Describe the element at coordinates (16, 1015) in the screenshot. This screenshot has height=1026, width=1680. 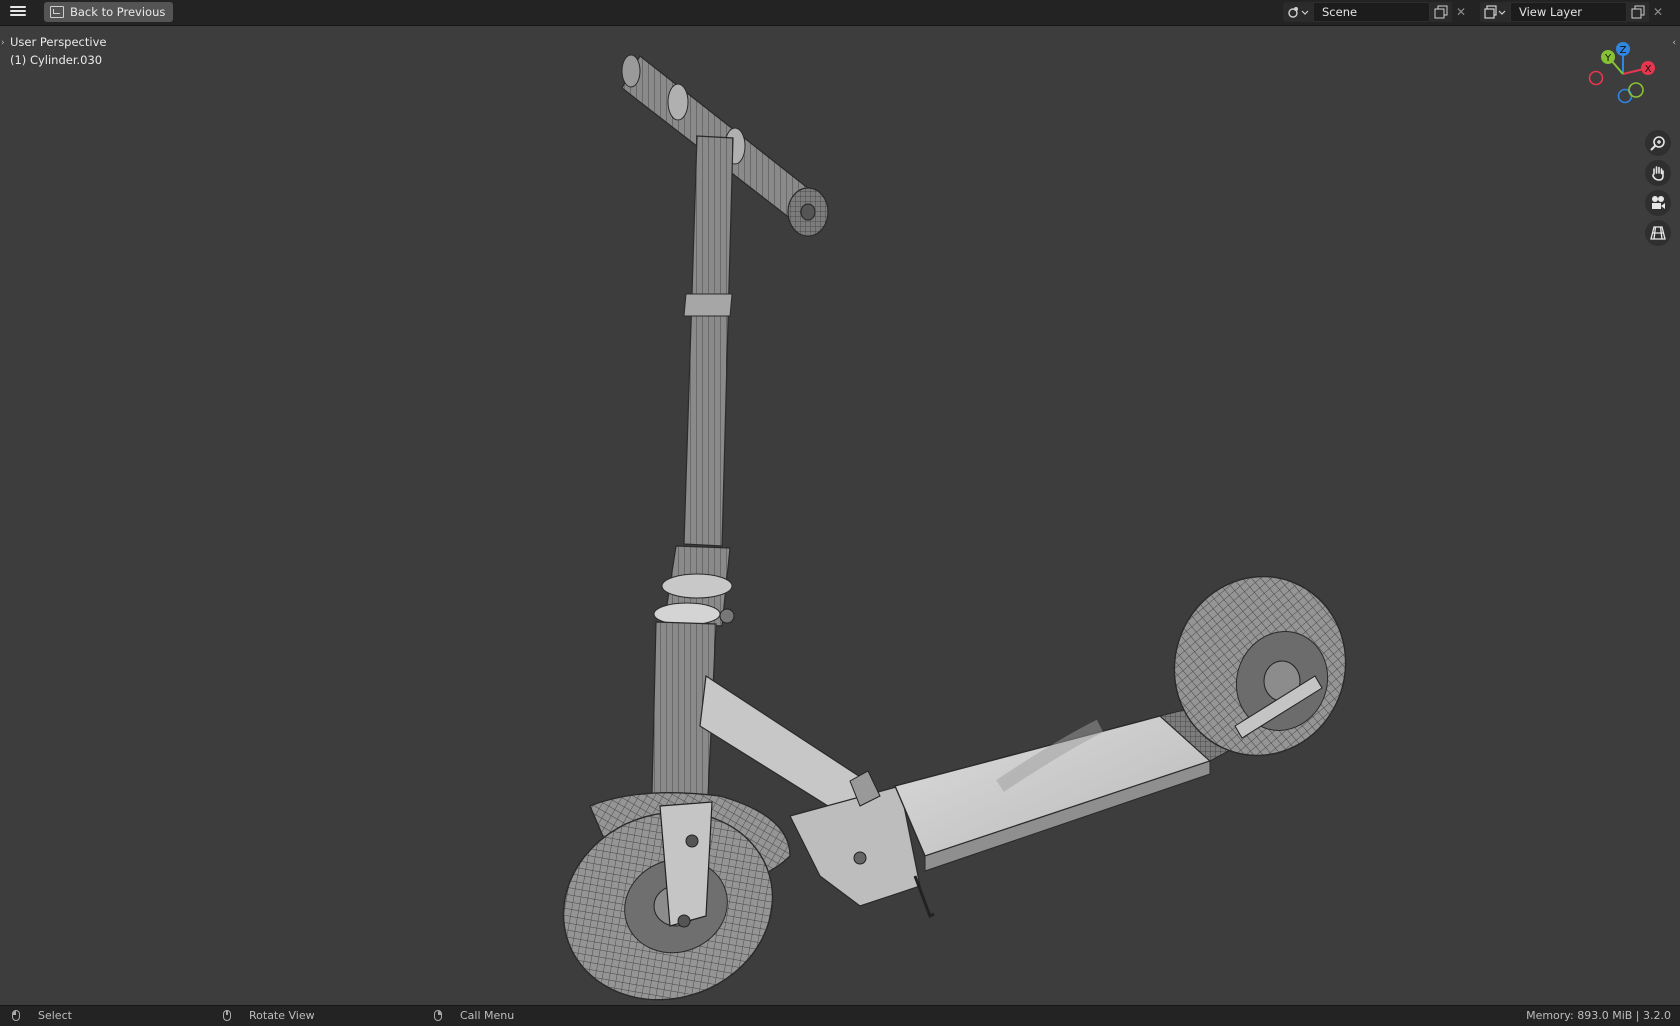
I see `left-mouse-icon` at that location.